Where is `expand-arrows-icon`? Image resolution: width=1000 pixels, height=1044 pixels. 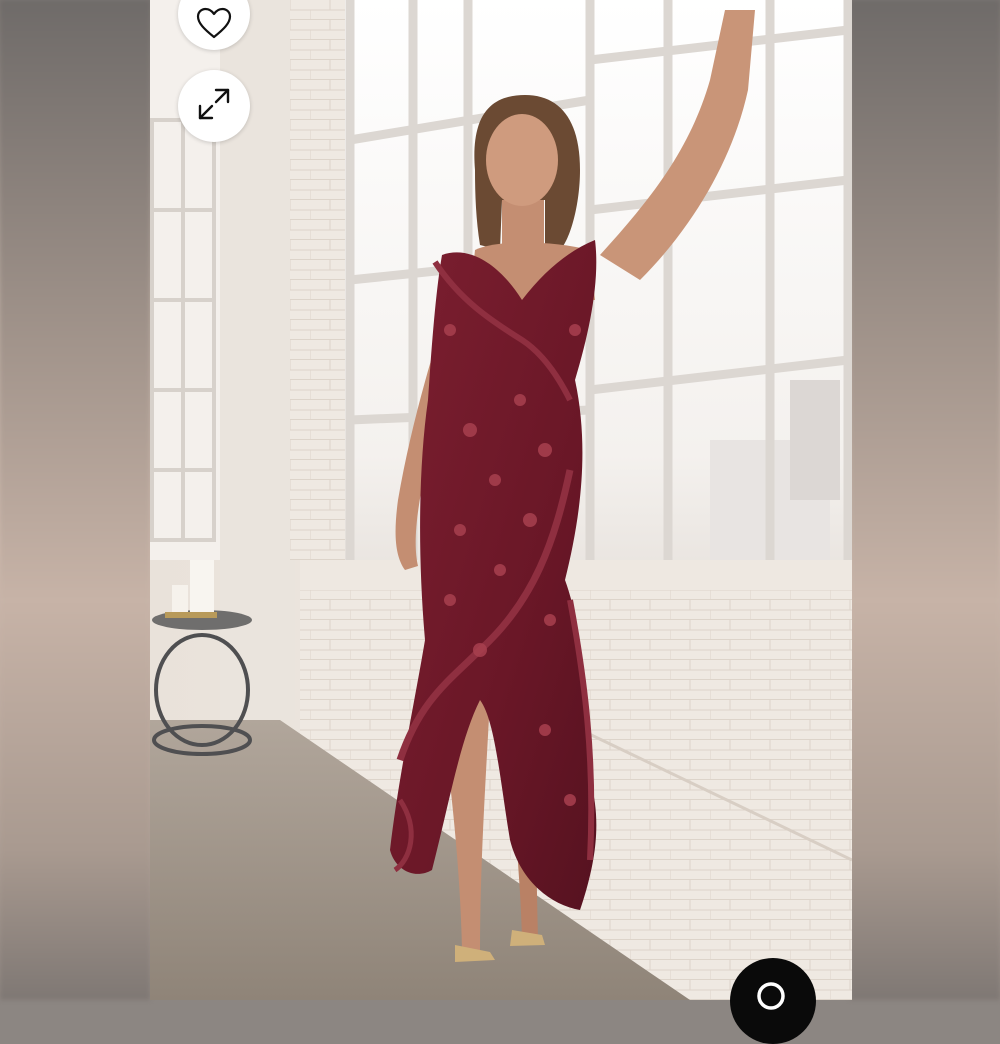
expand-arrows-icon is located at coordinates (214, 106).